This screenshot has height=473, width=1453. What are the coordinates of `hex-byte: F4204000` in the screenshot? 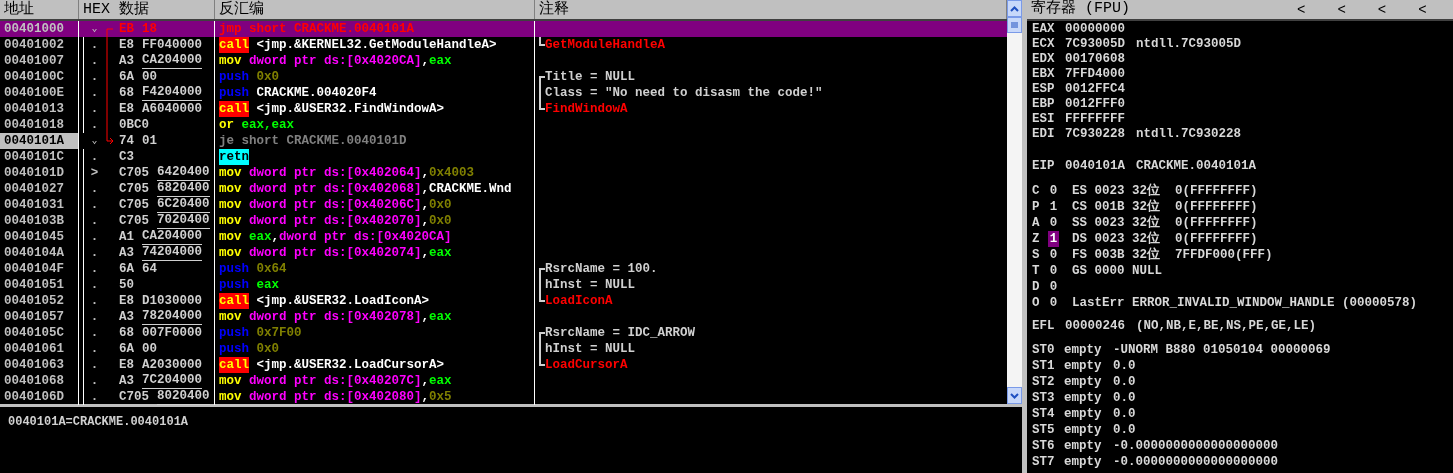 It's located at (172, 93).